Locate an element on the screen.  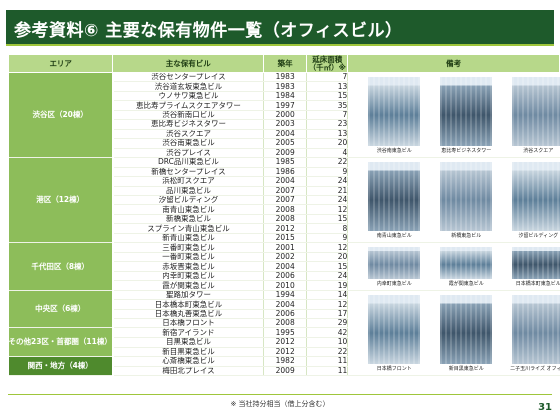
property-name-cell: 南青山東急ビル is located at coordinates (188, 209).